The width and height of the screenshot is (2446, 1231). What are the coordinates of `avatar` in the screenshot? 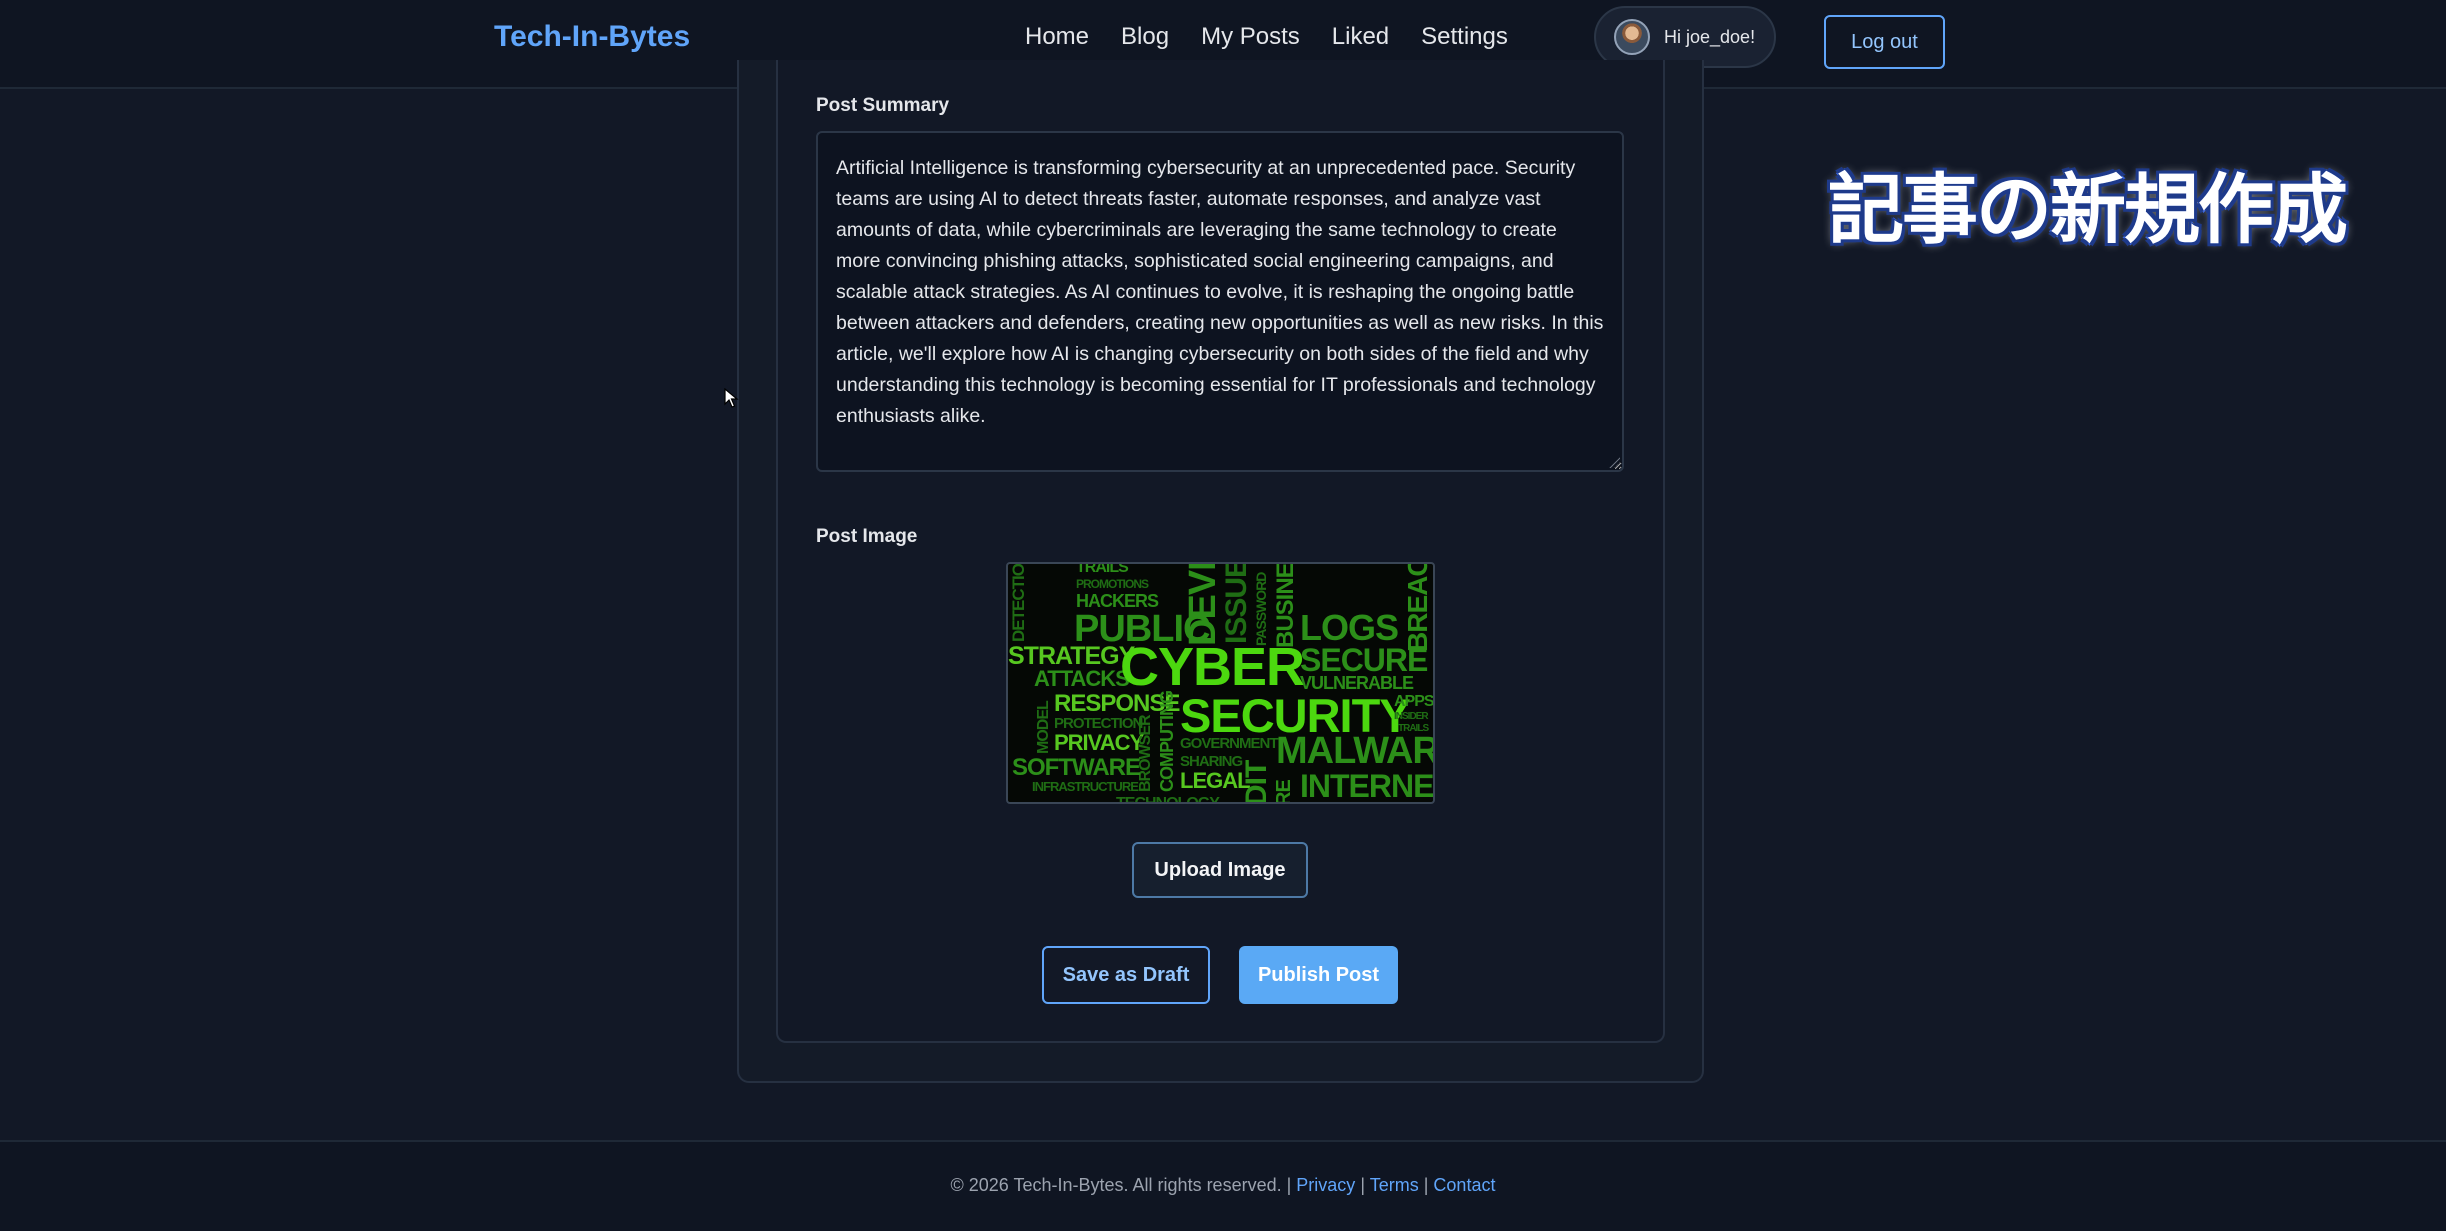 It's located at (1632, 37).